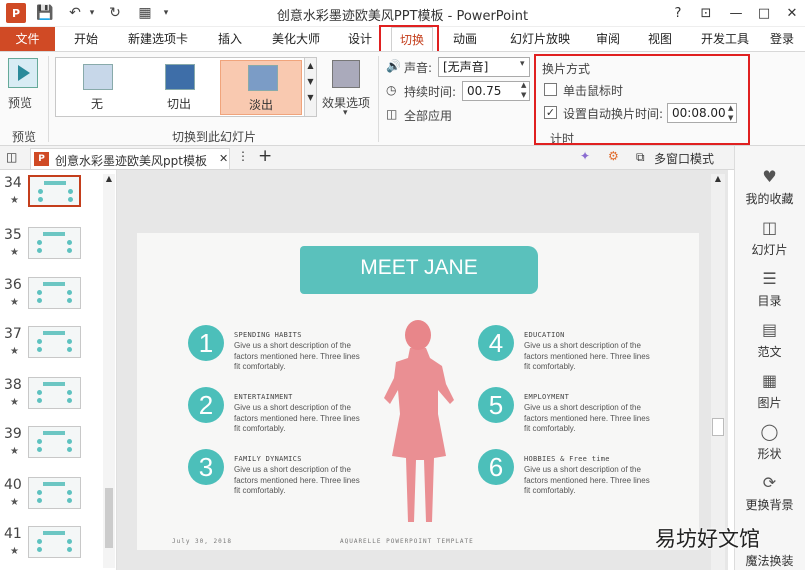 This screenshot has width=805, height=570. I want to click on maximize-button: □, so click(764, 13).